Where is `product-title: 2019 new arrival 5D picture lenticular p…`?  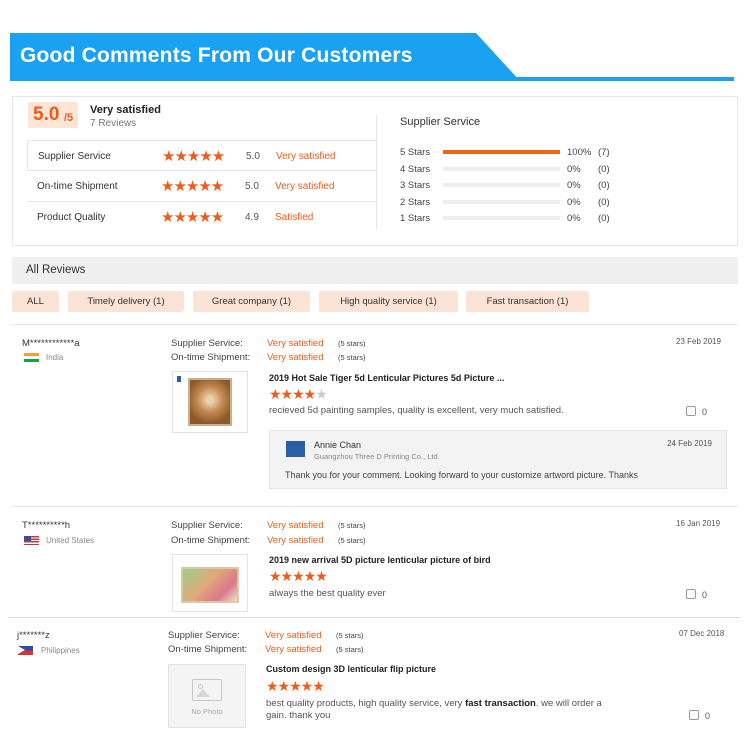 product-title: 2019 new arrival 5D picture lenticular p… is located at coordinates (380, 560).